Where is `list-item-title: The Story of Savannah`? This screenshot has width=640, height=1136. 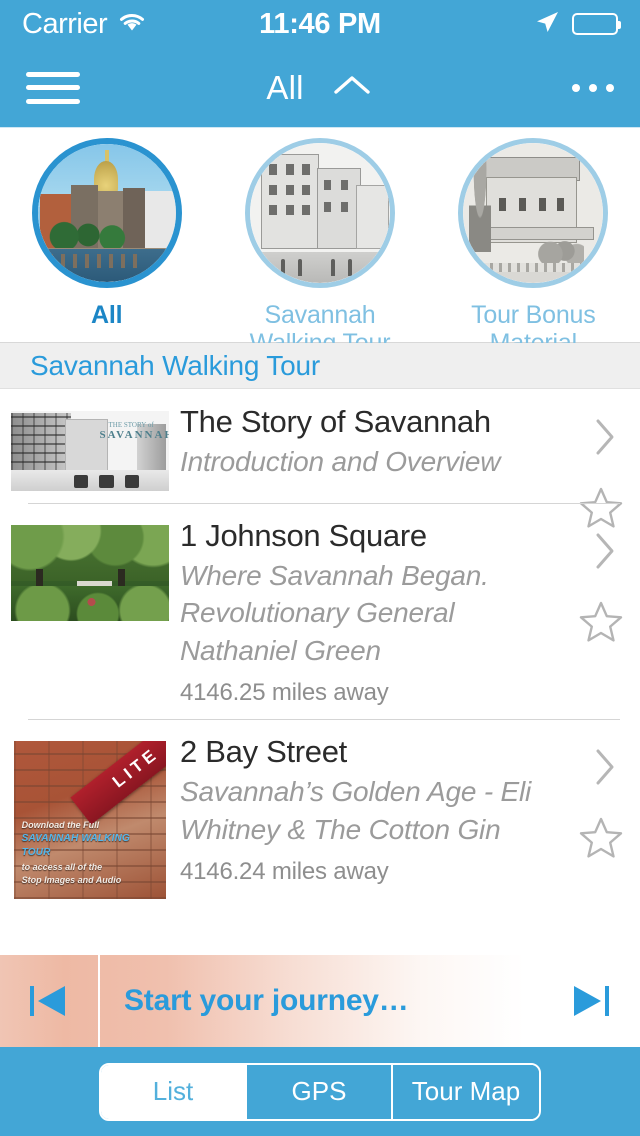 list-item-title: The Story of Savannah is located at coordinates (335, 421).